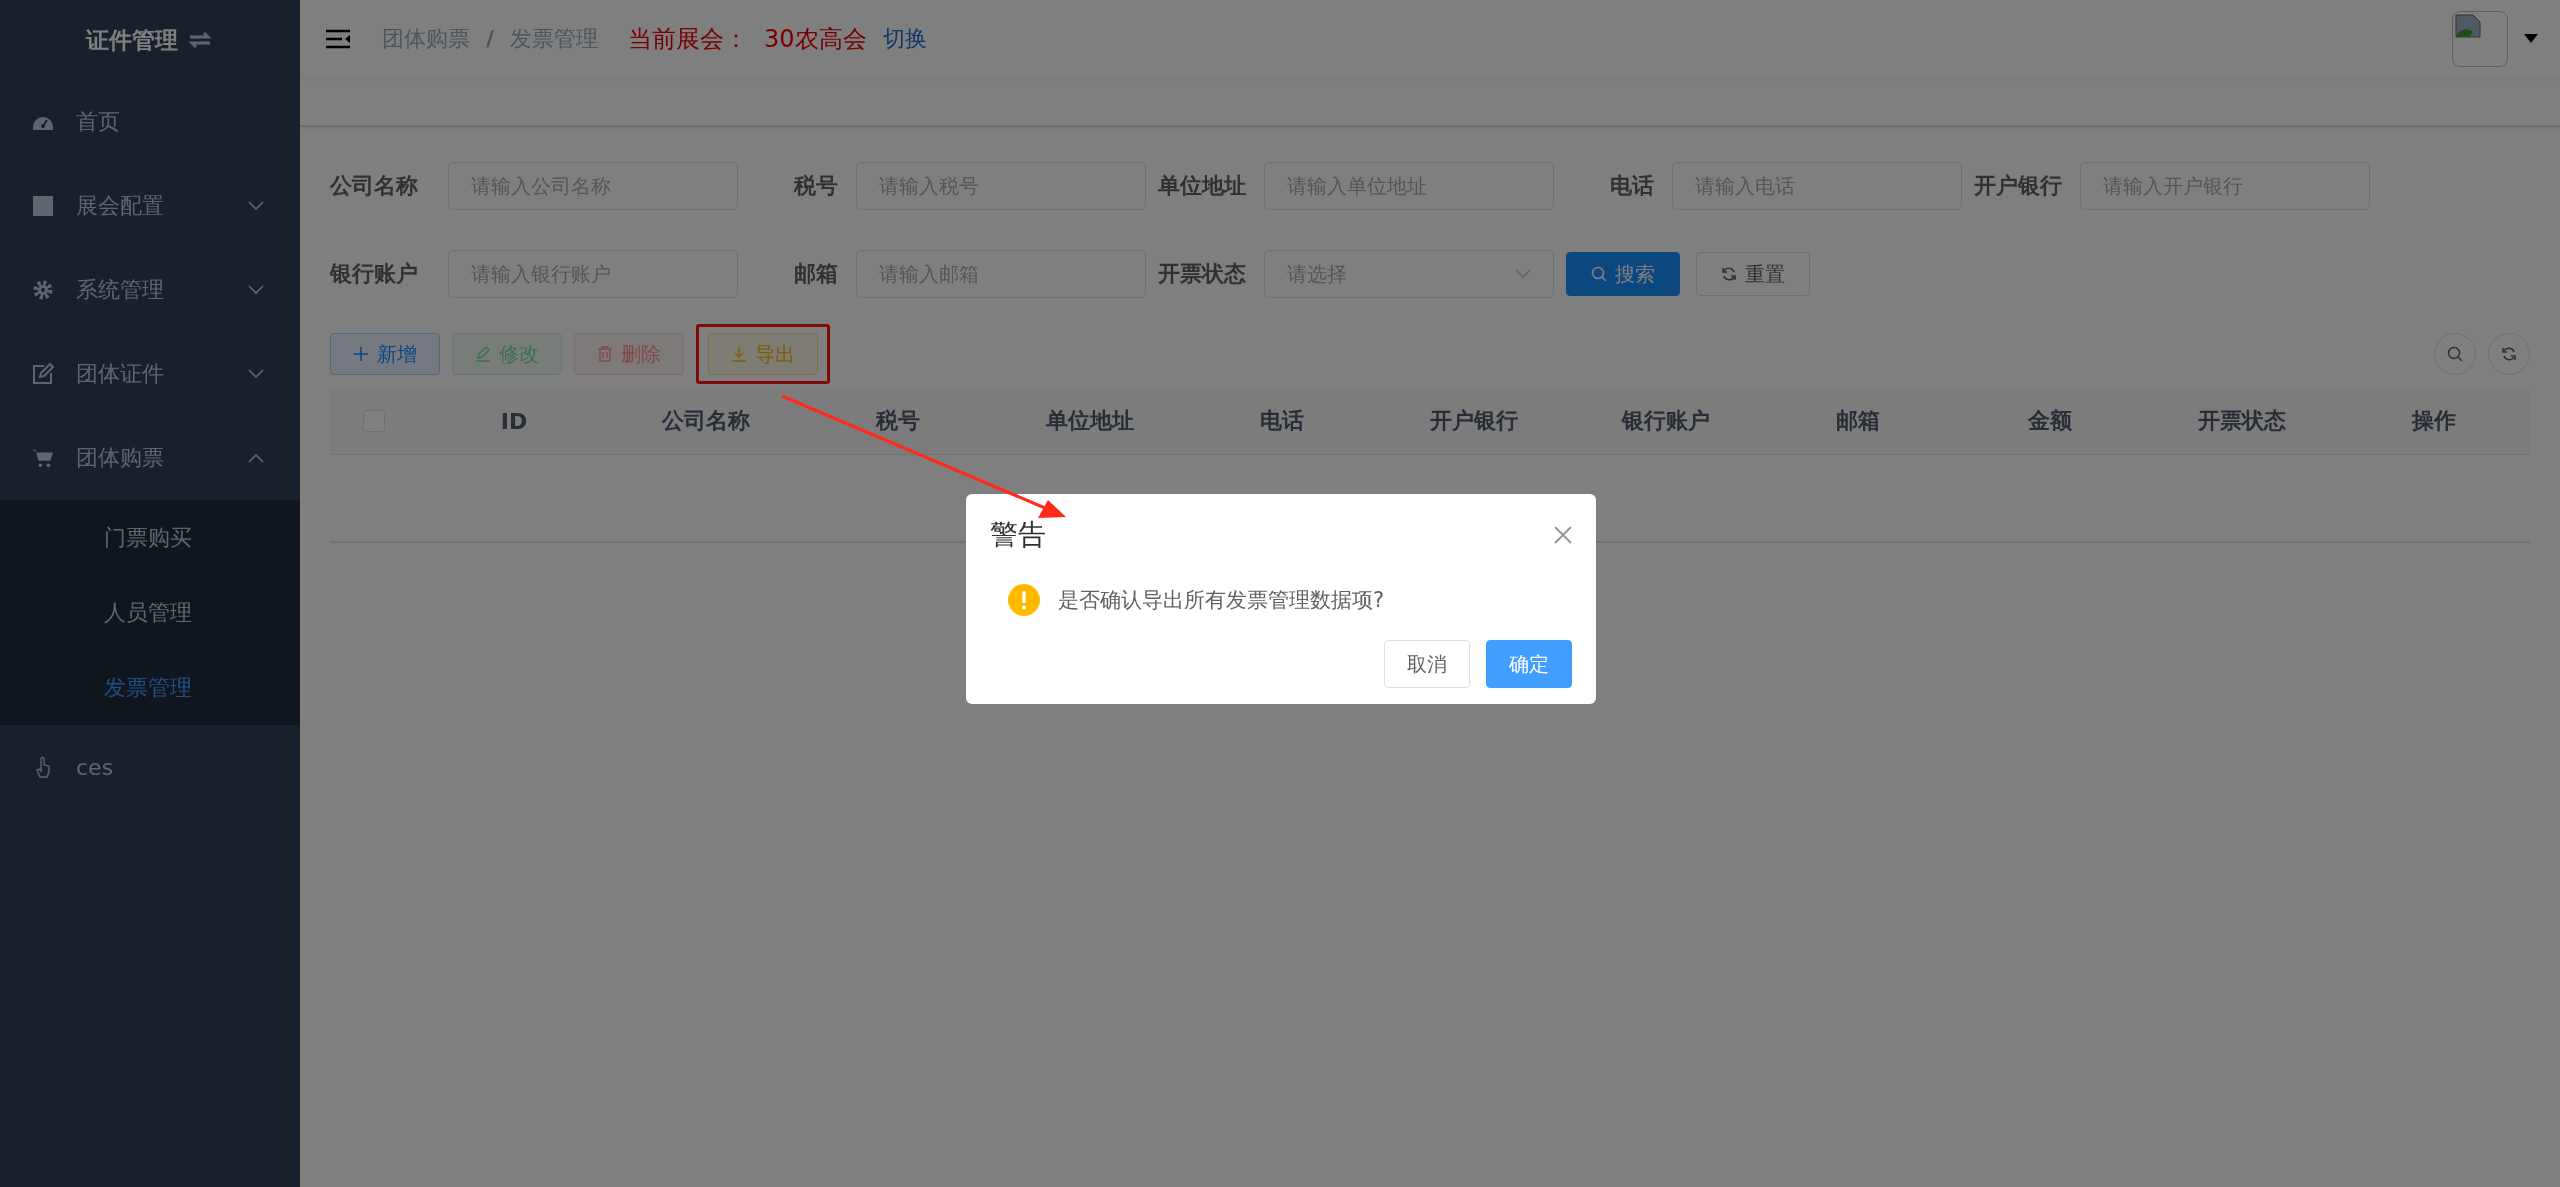 The image size is (2560, 1187). What do you see at coordinates (385, 354) in the screenshot?
I see `add-button: 新增` at bounding box center [385, 354].